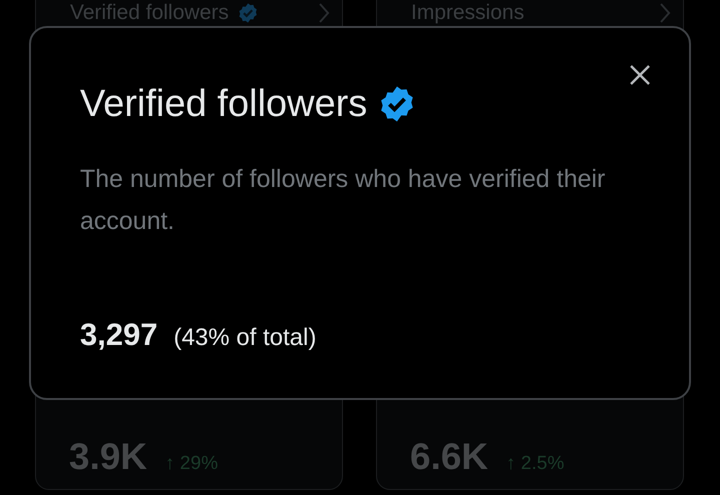 This screenshot has height=495, width=720. I want to click on dialog-description: The number of followers who have verified their account., so click(343, 200).